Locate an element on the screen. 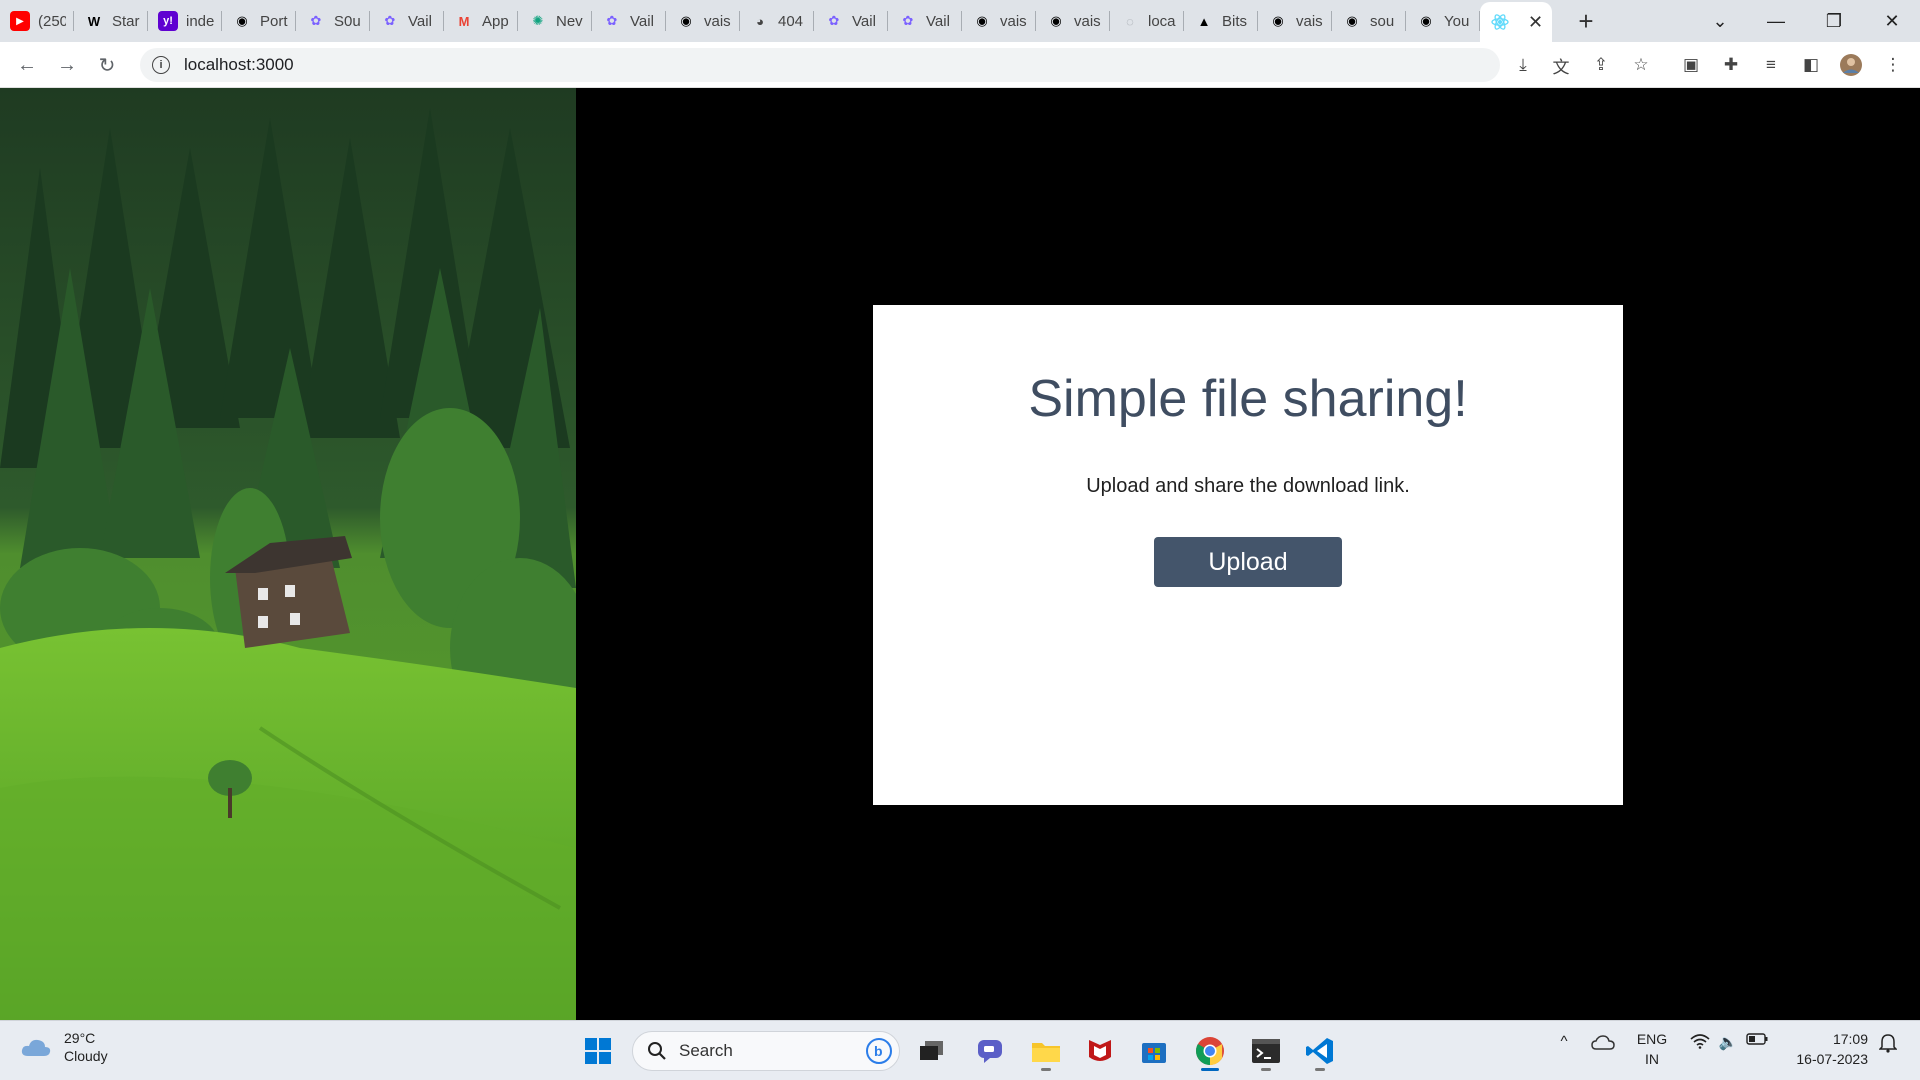 The width and height of the screenshot is (1920, 1080). youtube-icon: ▶ is located at coordinates (20, 21).